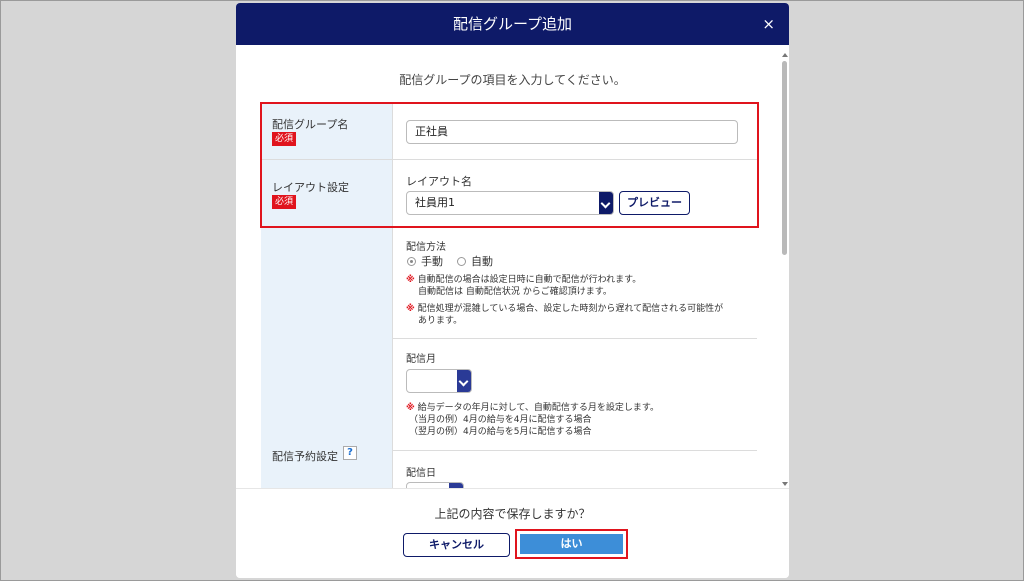 The width and height of the screenshot is (1024, 581). What do you see at coordinates (570, 309) in the screenshot?
I see `note-line: 配信処理が混雑している場合、設定した時刻から遅れて配信される可能性が` at bounding box center [570, 309].